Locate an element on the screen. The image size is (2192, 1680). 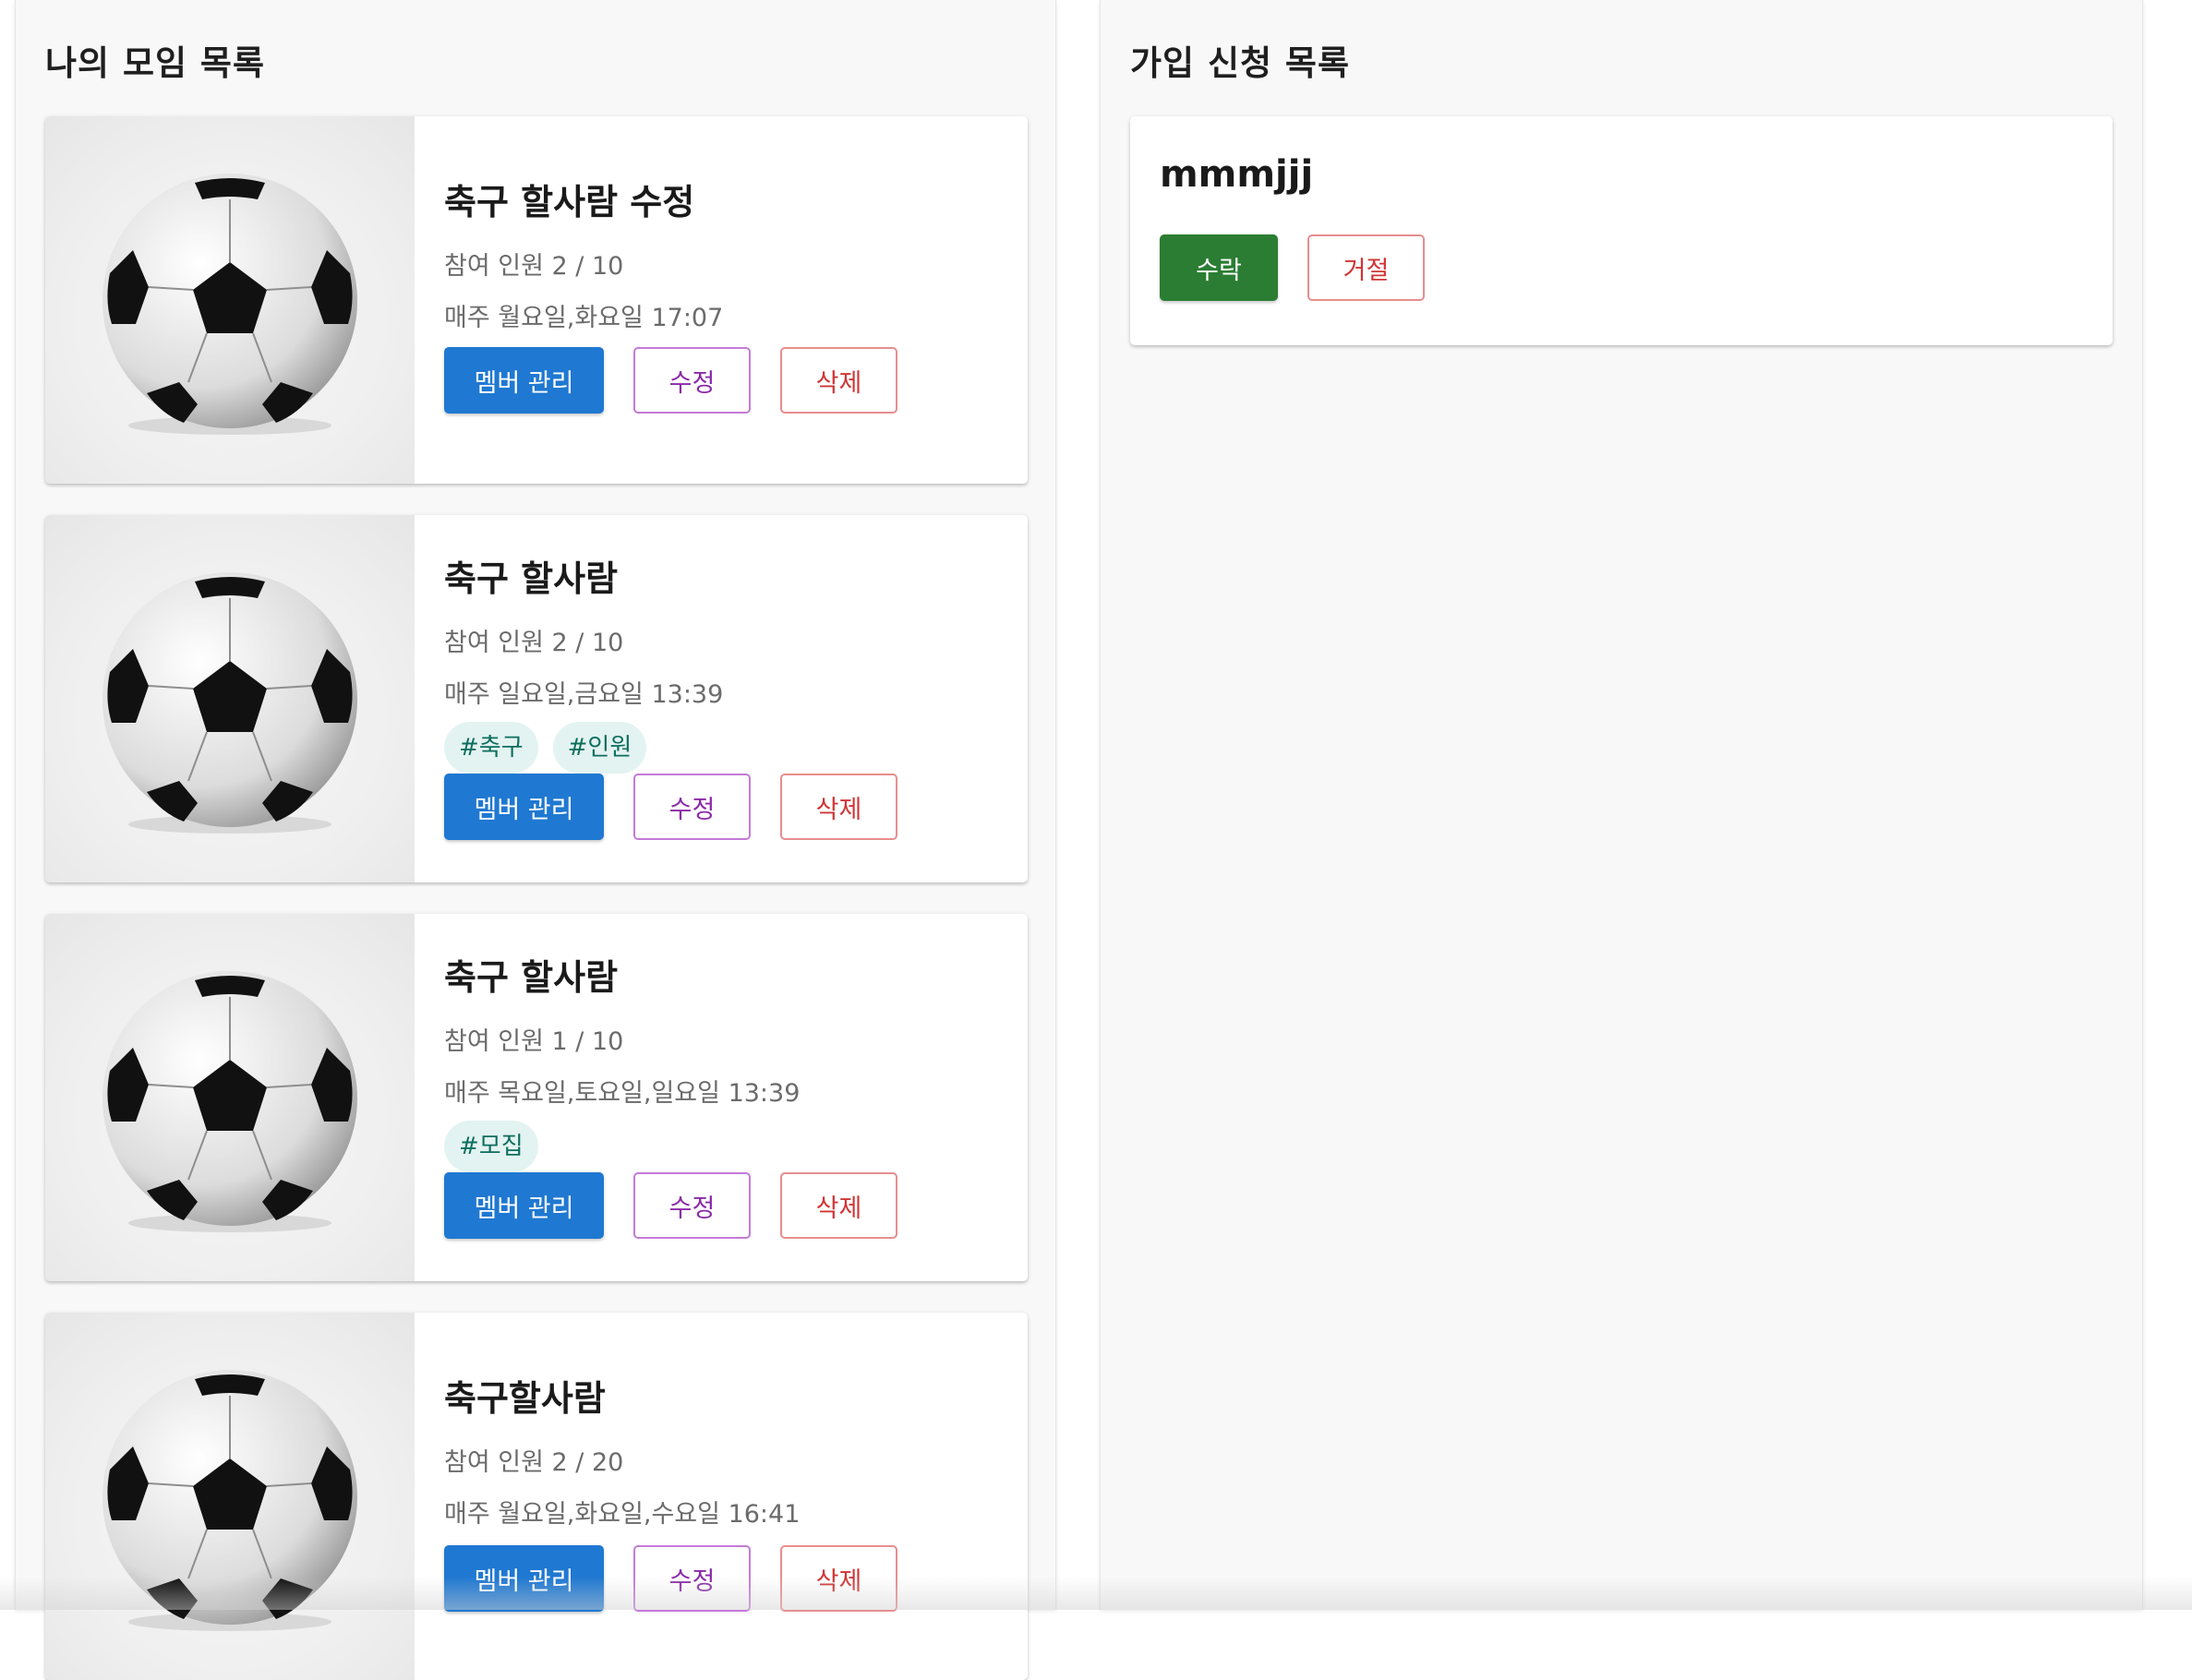
applicant-name: mmmjjj is located at coordinates (1236, 174).